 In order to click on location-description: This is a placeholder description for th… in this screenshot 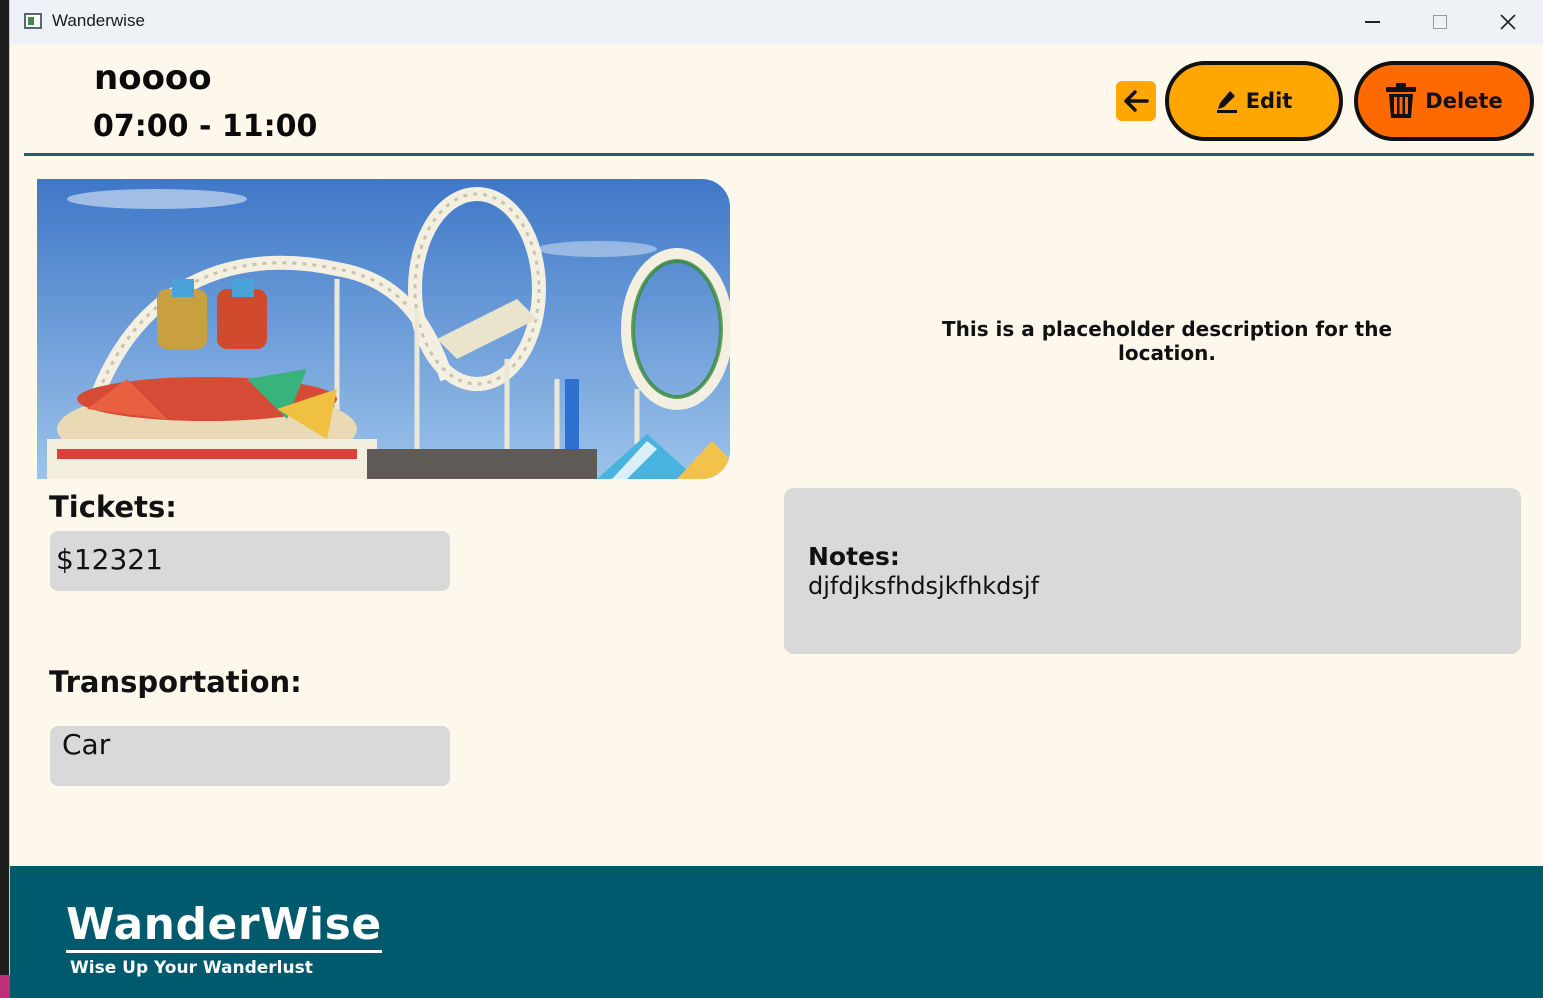, I will do `click(1167, 341)`.